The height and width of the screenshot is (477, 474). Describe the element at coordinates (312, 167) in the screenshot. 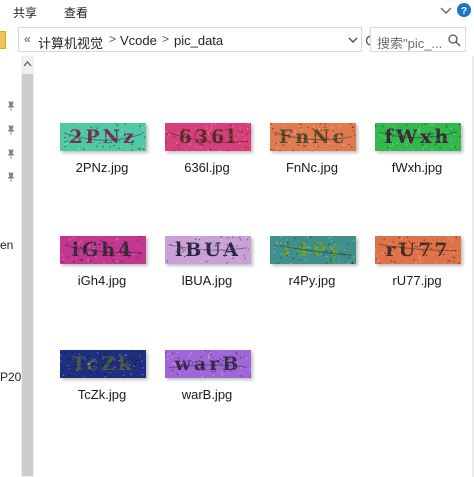

I see `file-name: FnNc.jpg` at that location.